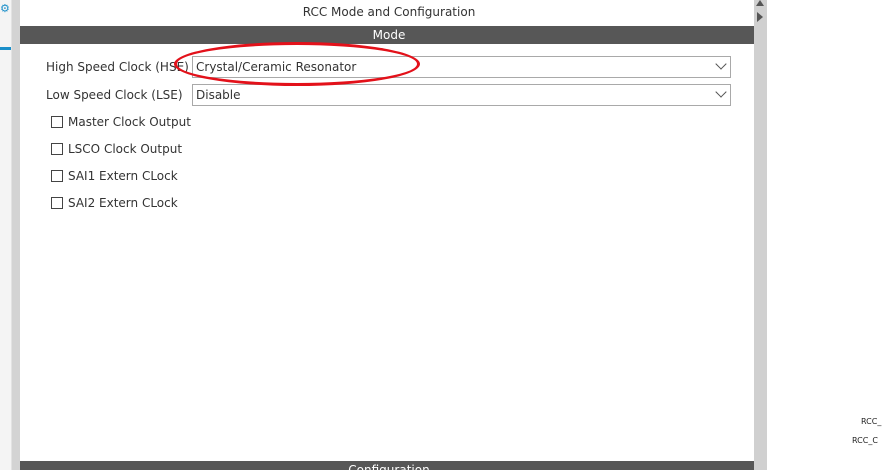  Describe the element at coordinates (5, 9) in the screenshot. I see `gear-icon: ⚙` at that location.